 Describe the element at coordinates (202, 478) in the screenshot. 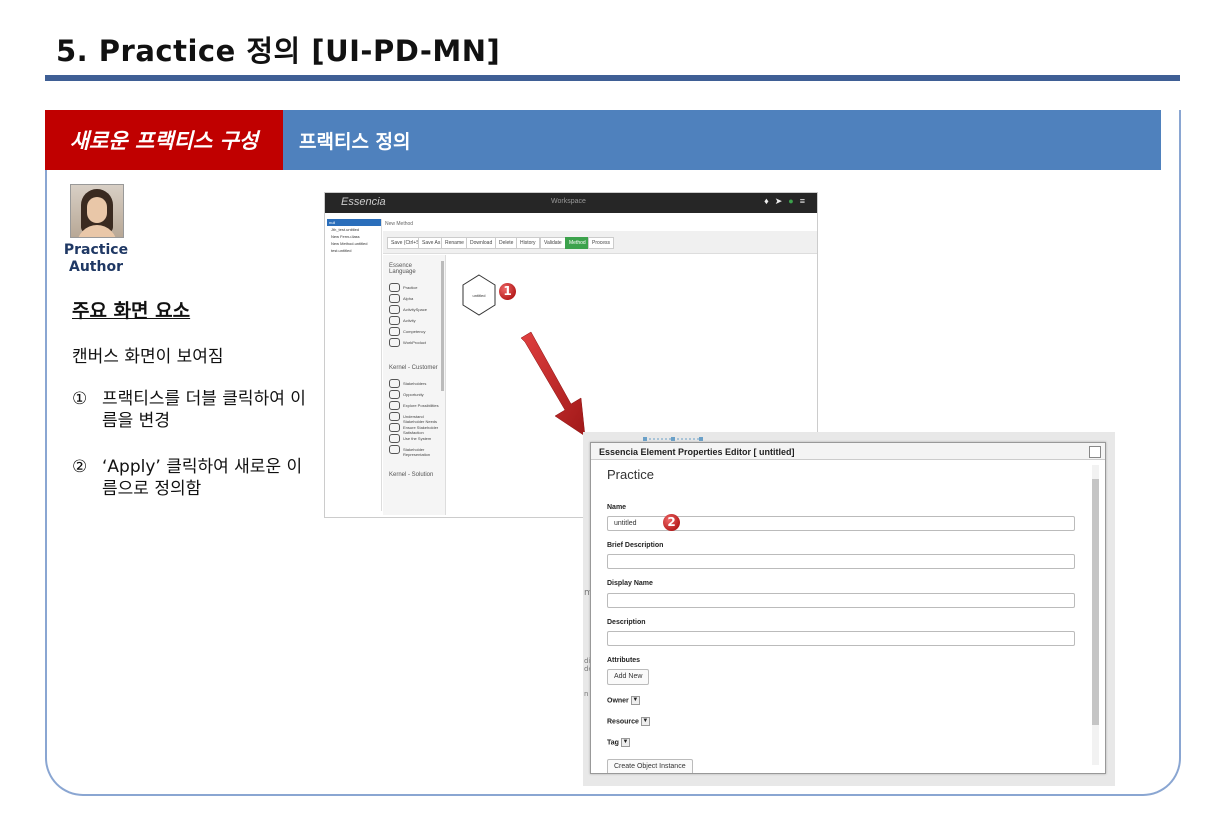

I see `step-text: ‘Apply’ 클릭하여 새로운 이름으로 정의함` at that location.